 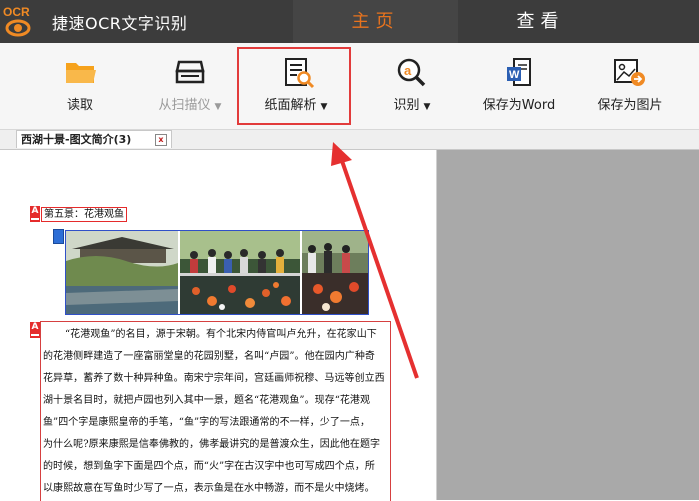 What do you see at coordinates (84, 214) in the screenshot?
I see `heading-region: 第五景：花港观鱼` at bounding box center [84, 214].